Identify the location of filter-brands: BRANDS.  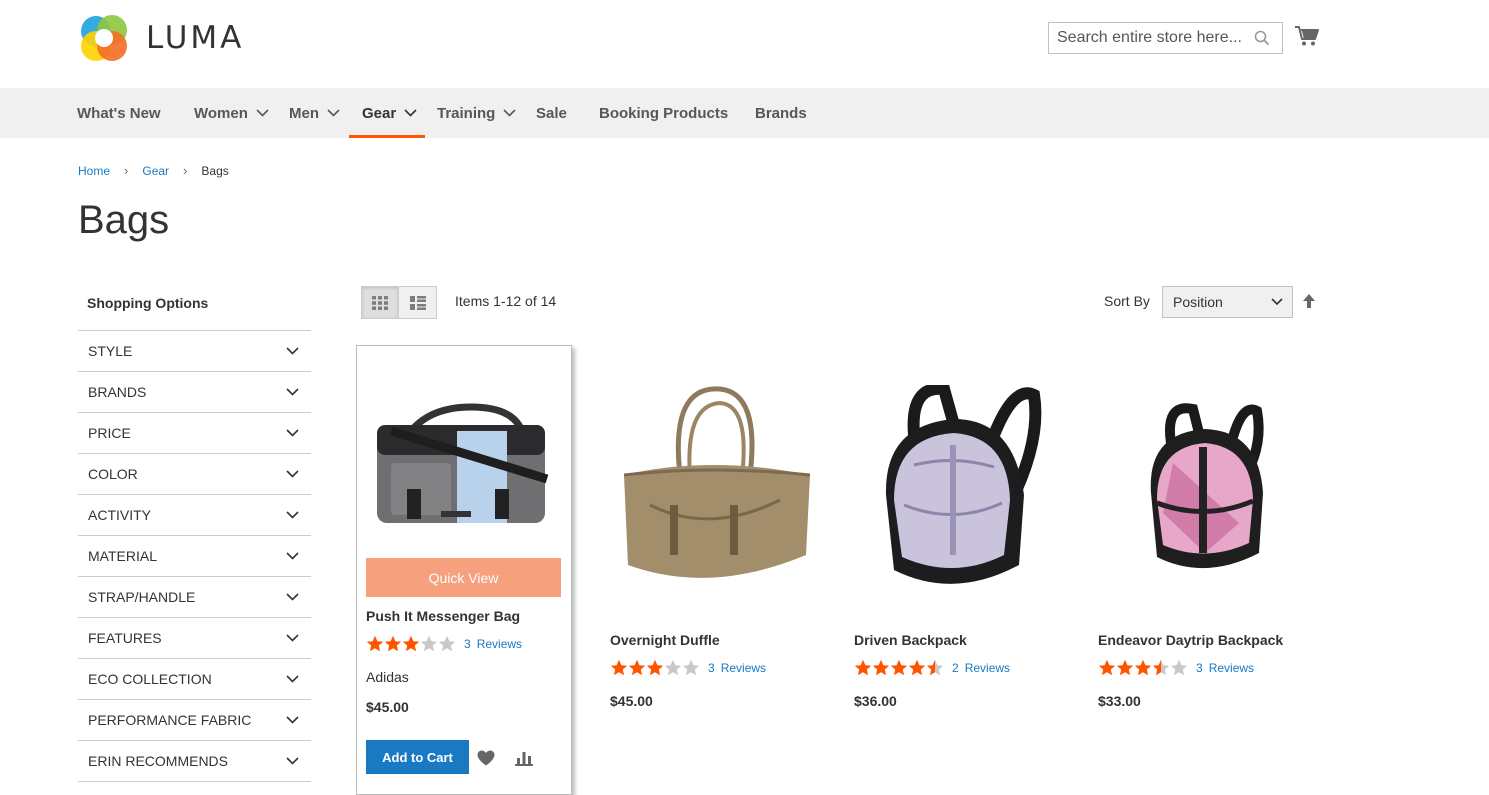
(194, 392).